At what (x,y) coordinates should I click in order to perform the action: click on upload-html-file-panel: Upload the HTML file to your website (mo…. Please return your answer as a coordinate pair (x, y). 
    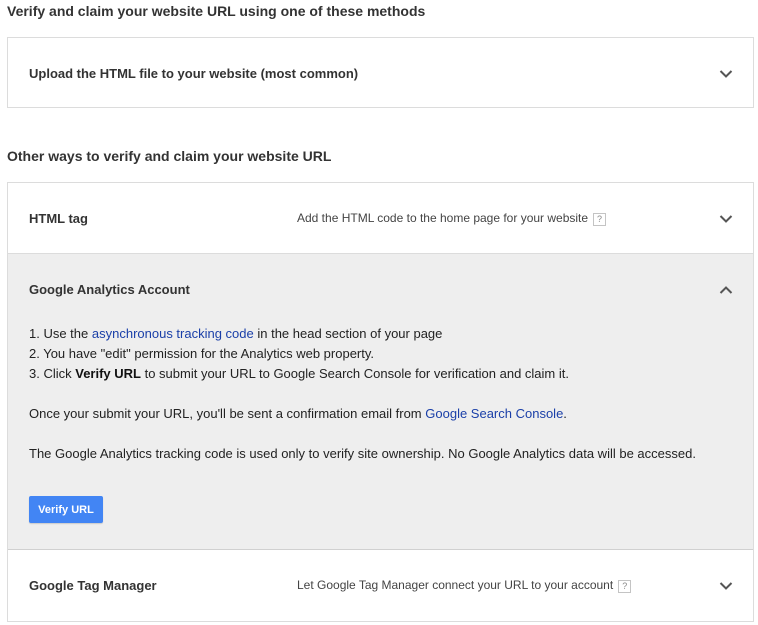
    Looking at the image, I should click on (380, 72).